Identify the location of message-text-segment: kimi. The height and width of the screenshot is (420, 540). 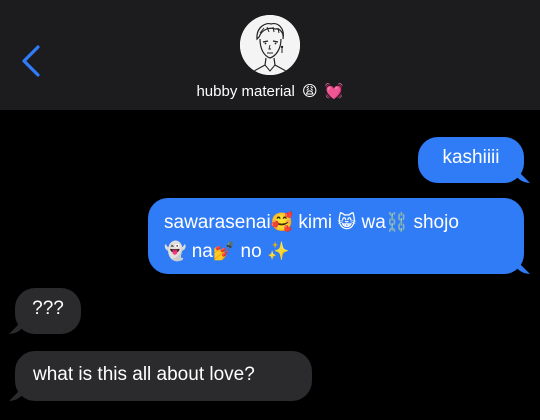
(315, 222).